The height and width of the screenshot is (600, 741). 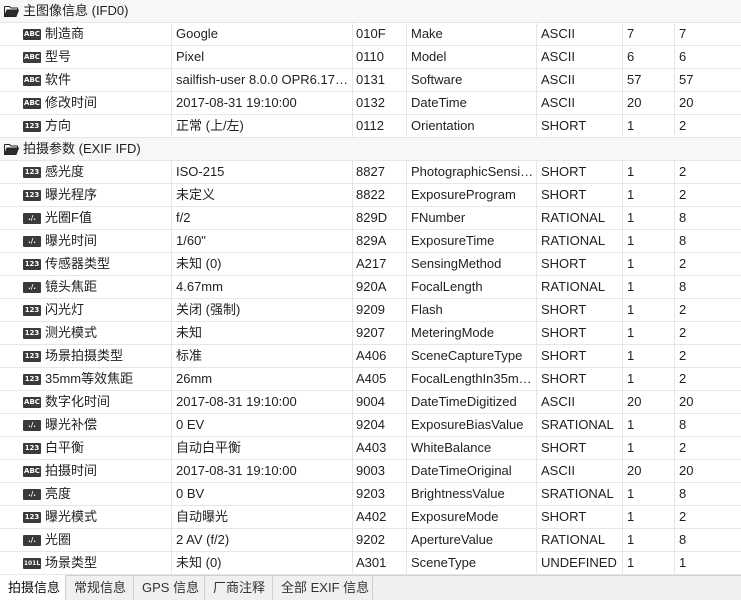 What do you see at coordinates (380, 425) in the screenshot?
I see `tag-id: 9204` at bounding box center [380, 425].